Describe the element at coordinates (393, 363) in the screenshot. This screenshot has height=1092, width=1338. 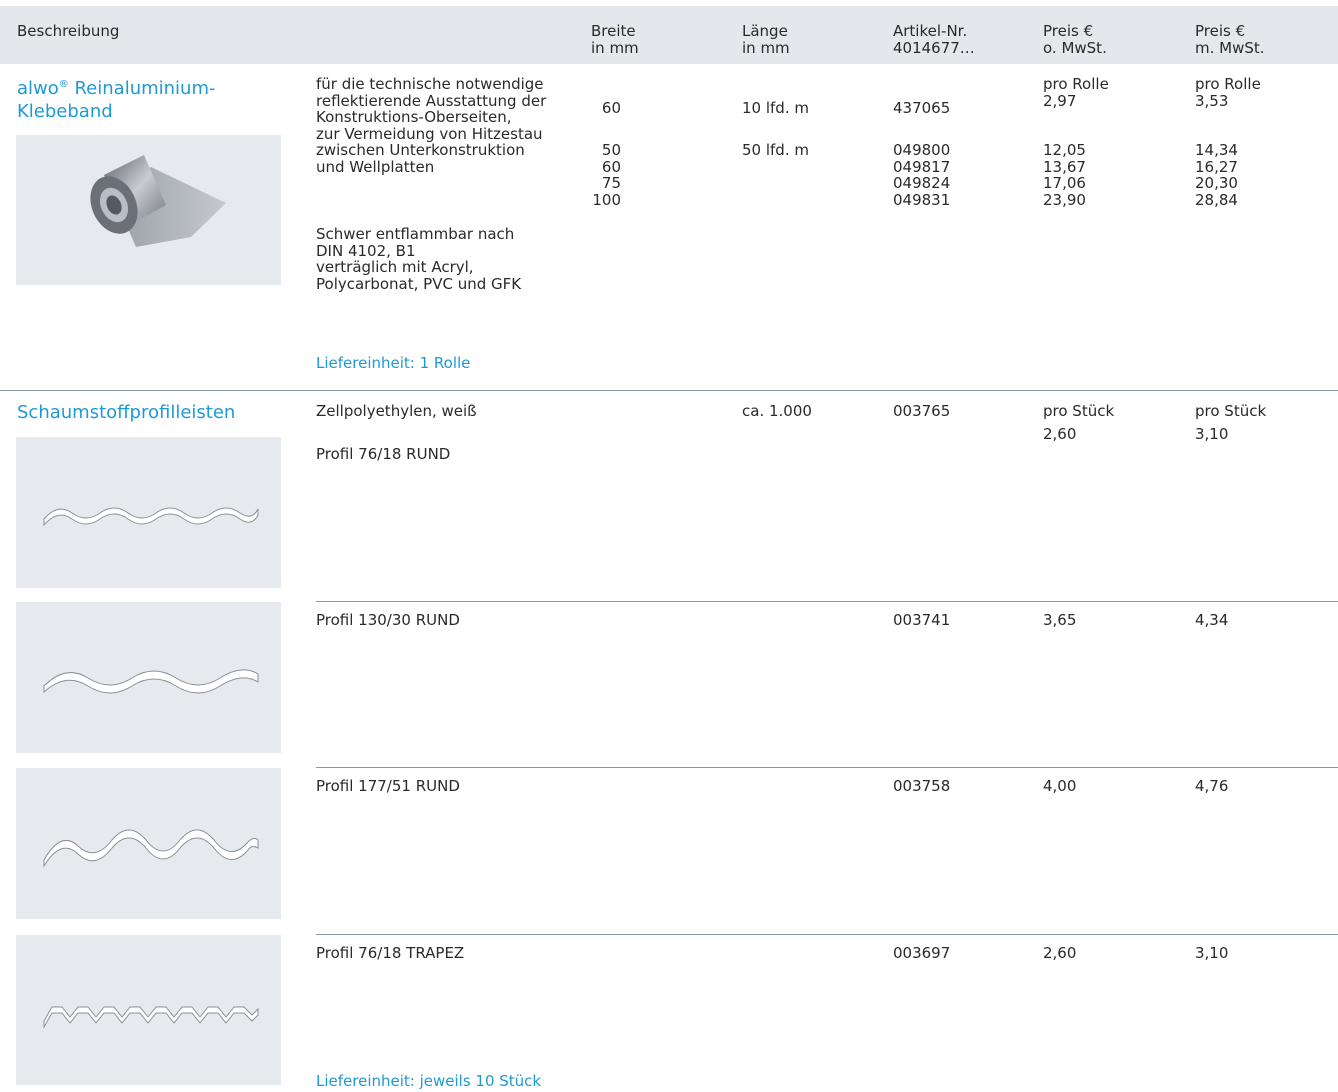
I see `liefereinheit-rolle: Liefereinheit: 1 Rolle` at that location.